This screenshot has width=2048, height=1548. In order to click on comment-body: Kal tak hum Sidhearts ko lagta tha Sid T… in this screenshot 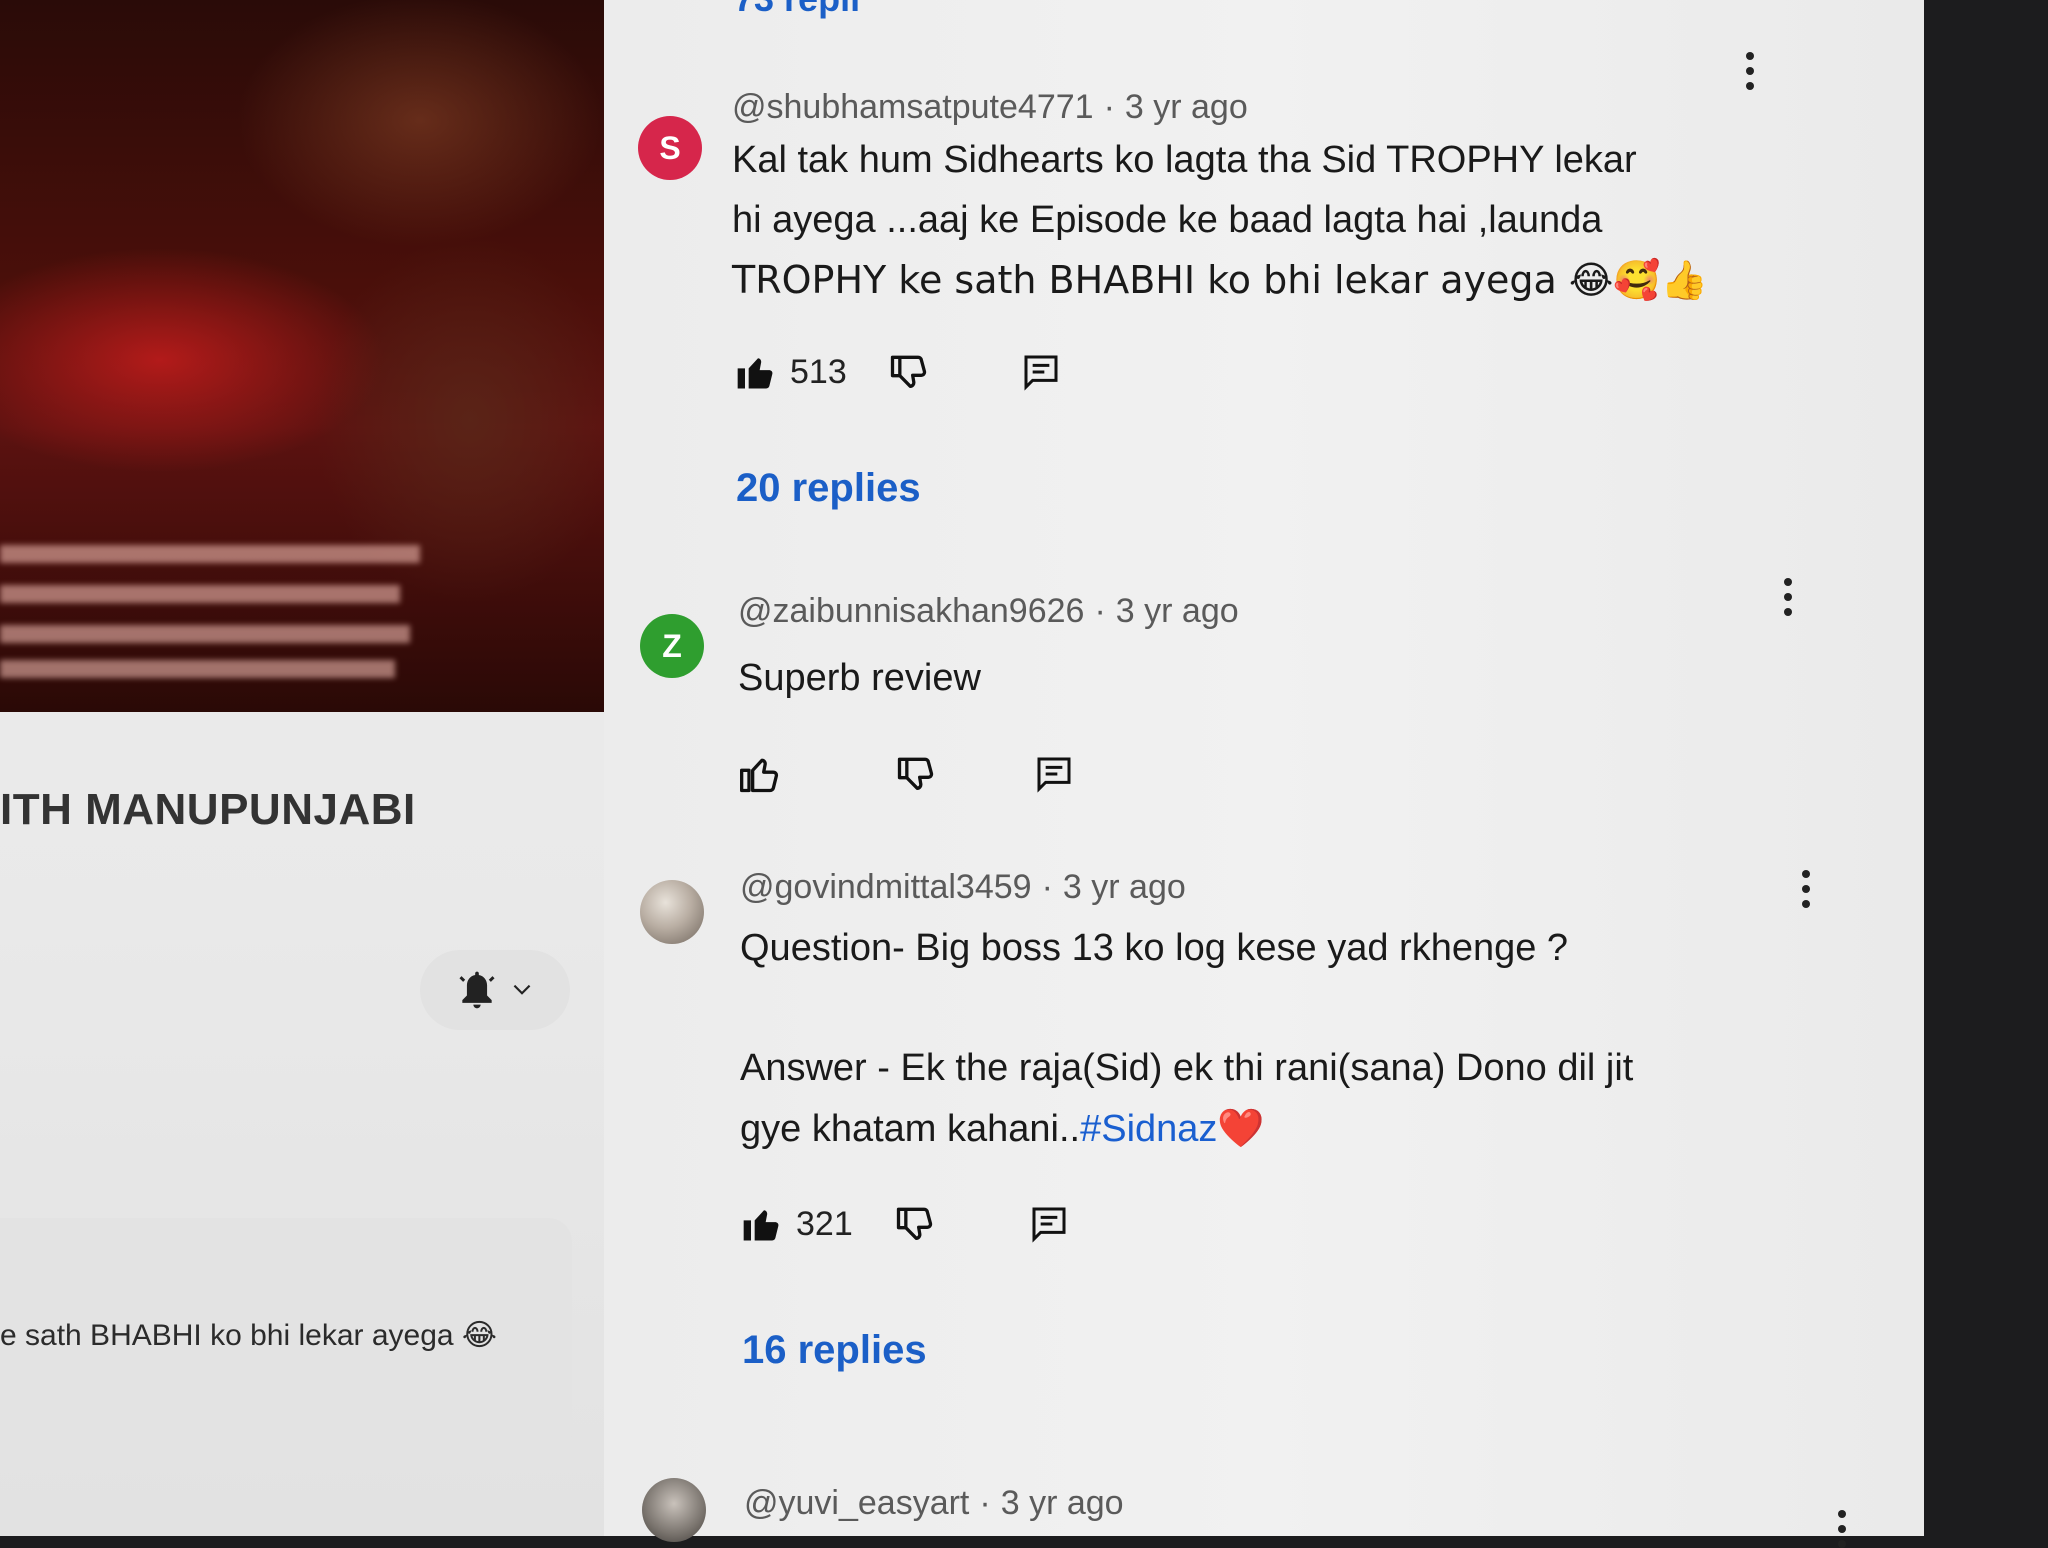, I will do `click(1220, 220)`.